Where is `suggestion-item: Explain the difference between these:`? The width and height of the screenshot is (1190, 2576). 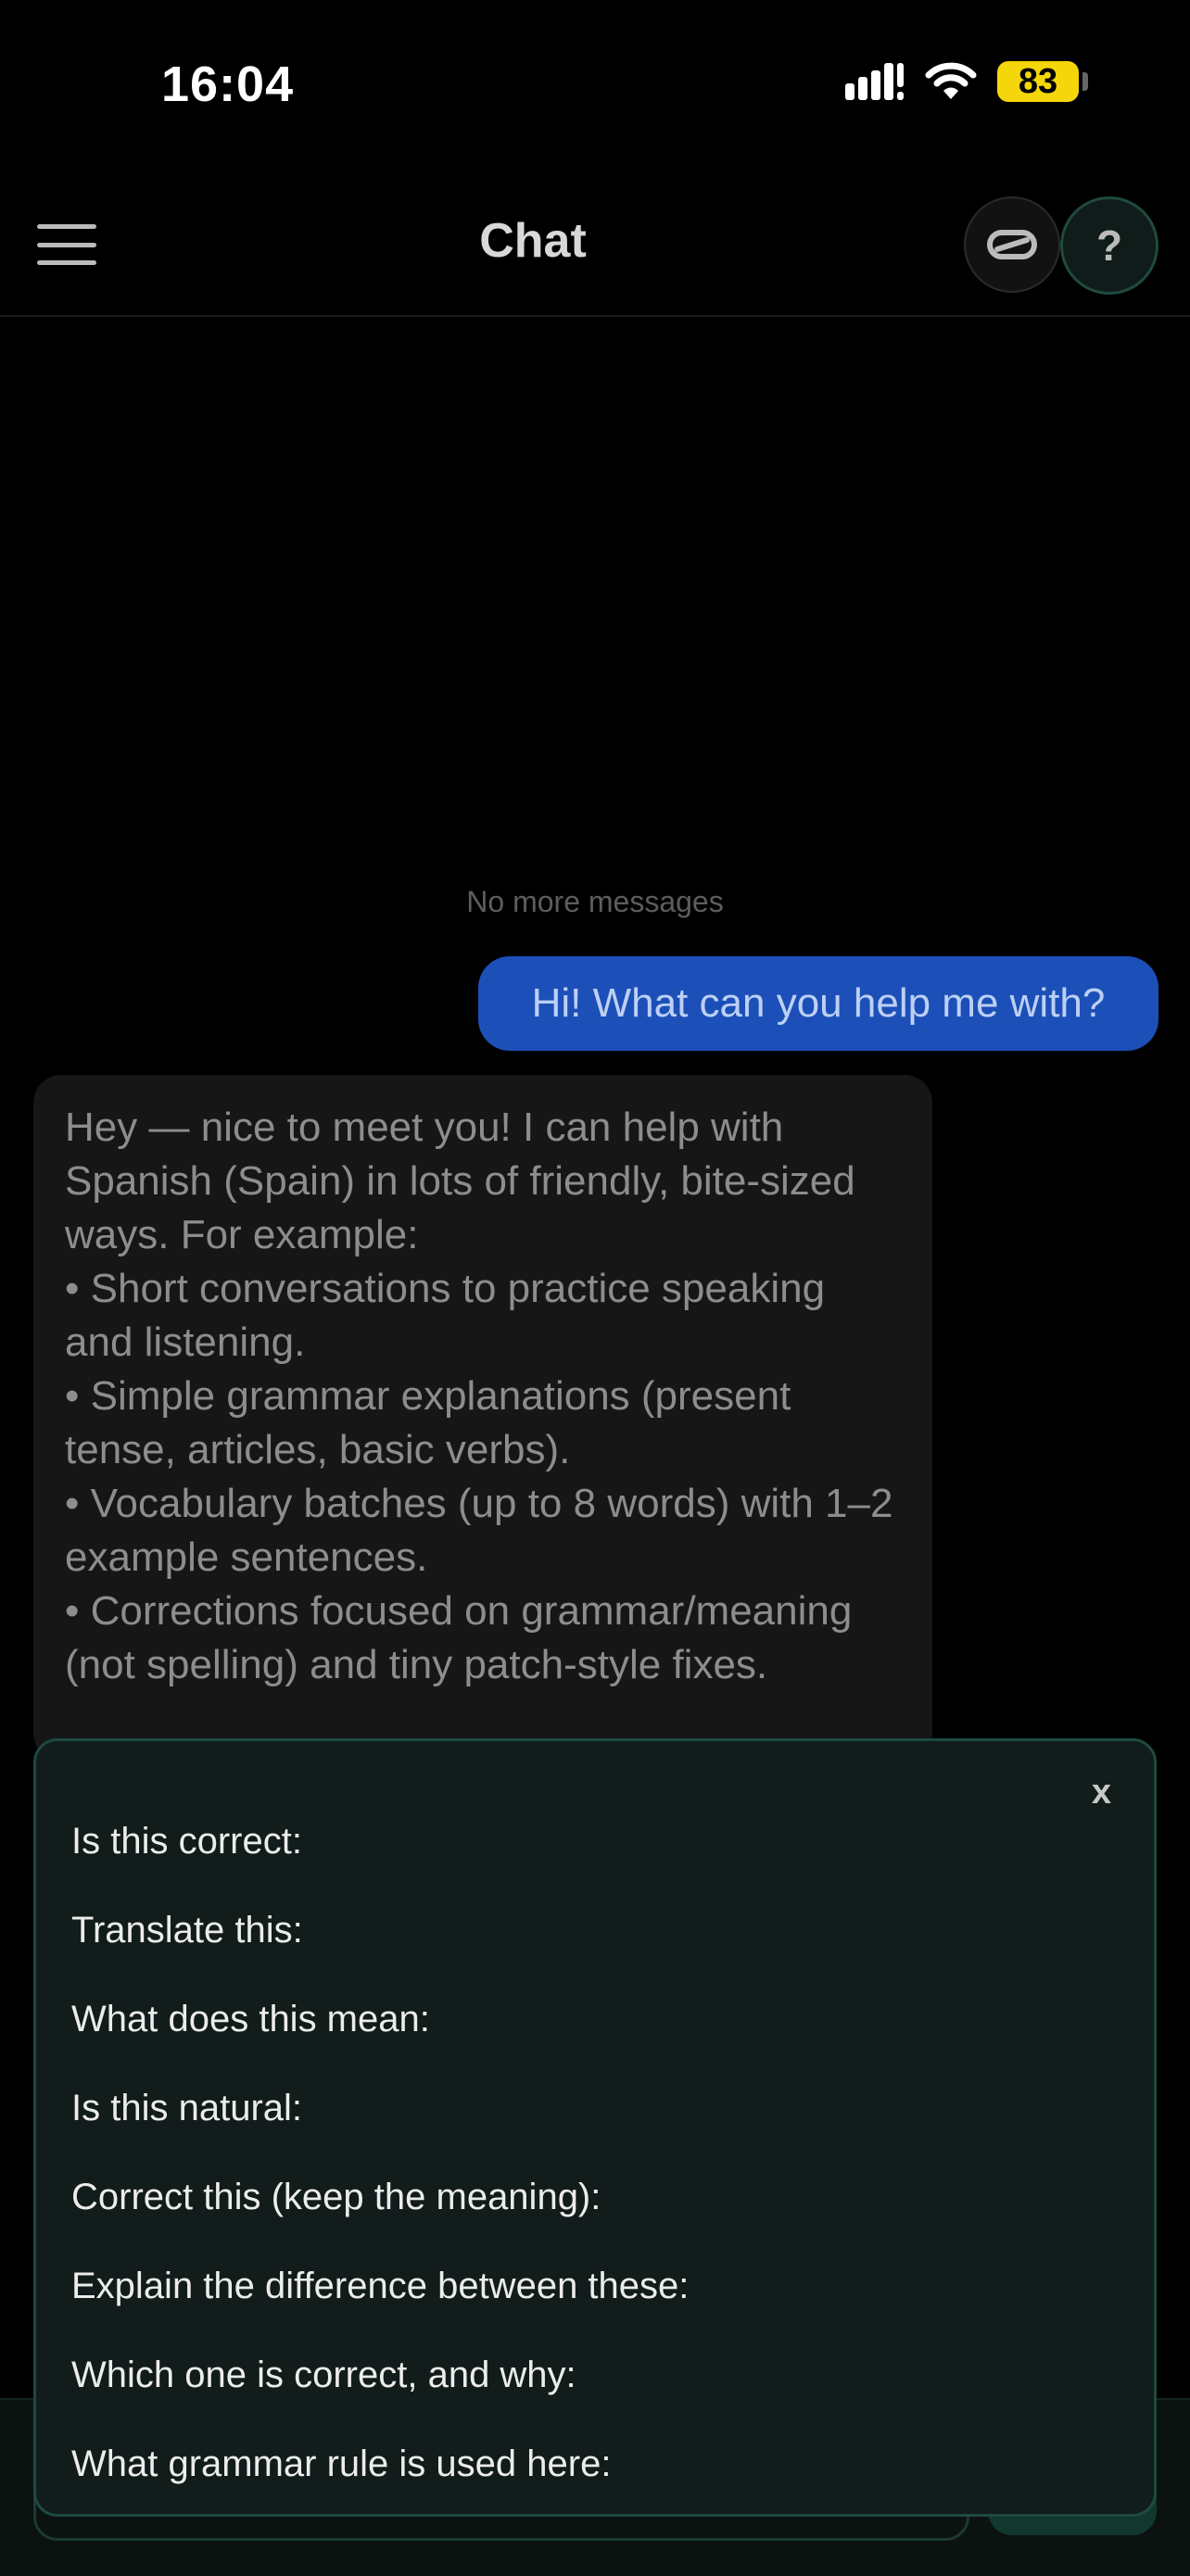 suggestion-item: Explain the difference between these: is located at coordinates (380, 2286).